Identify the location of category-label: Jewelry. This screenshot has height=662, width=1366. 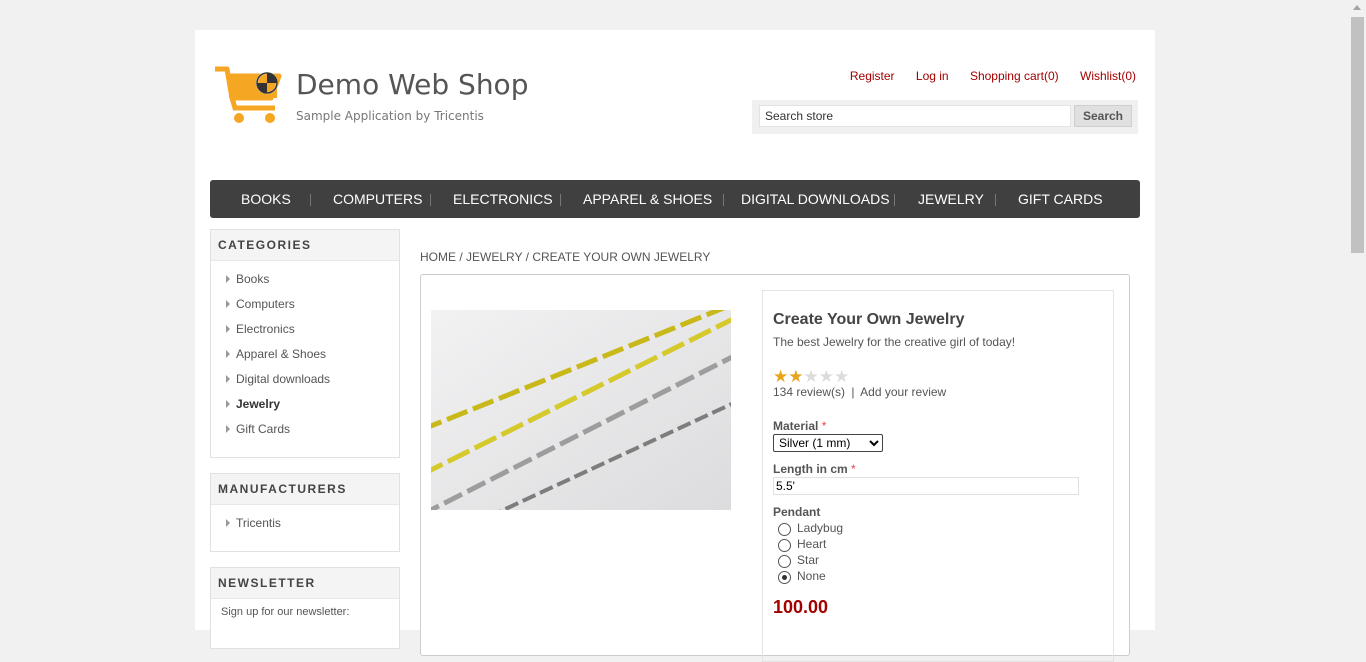
(258, 404).